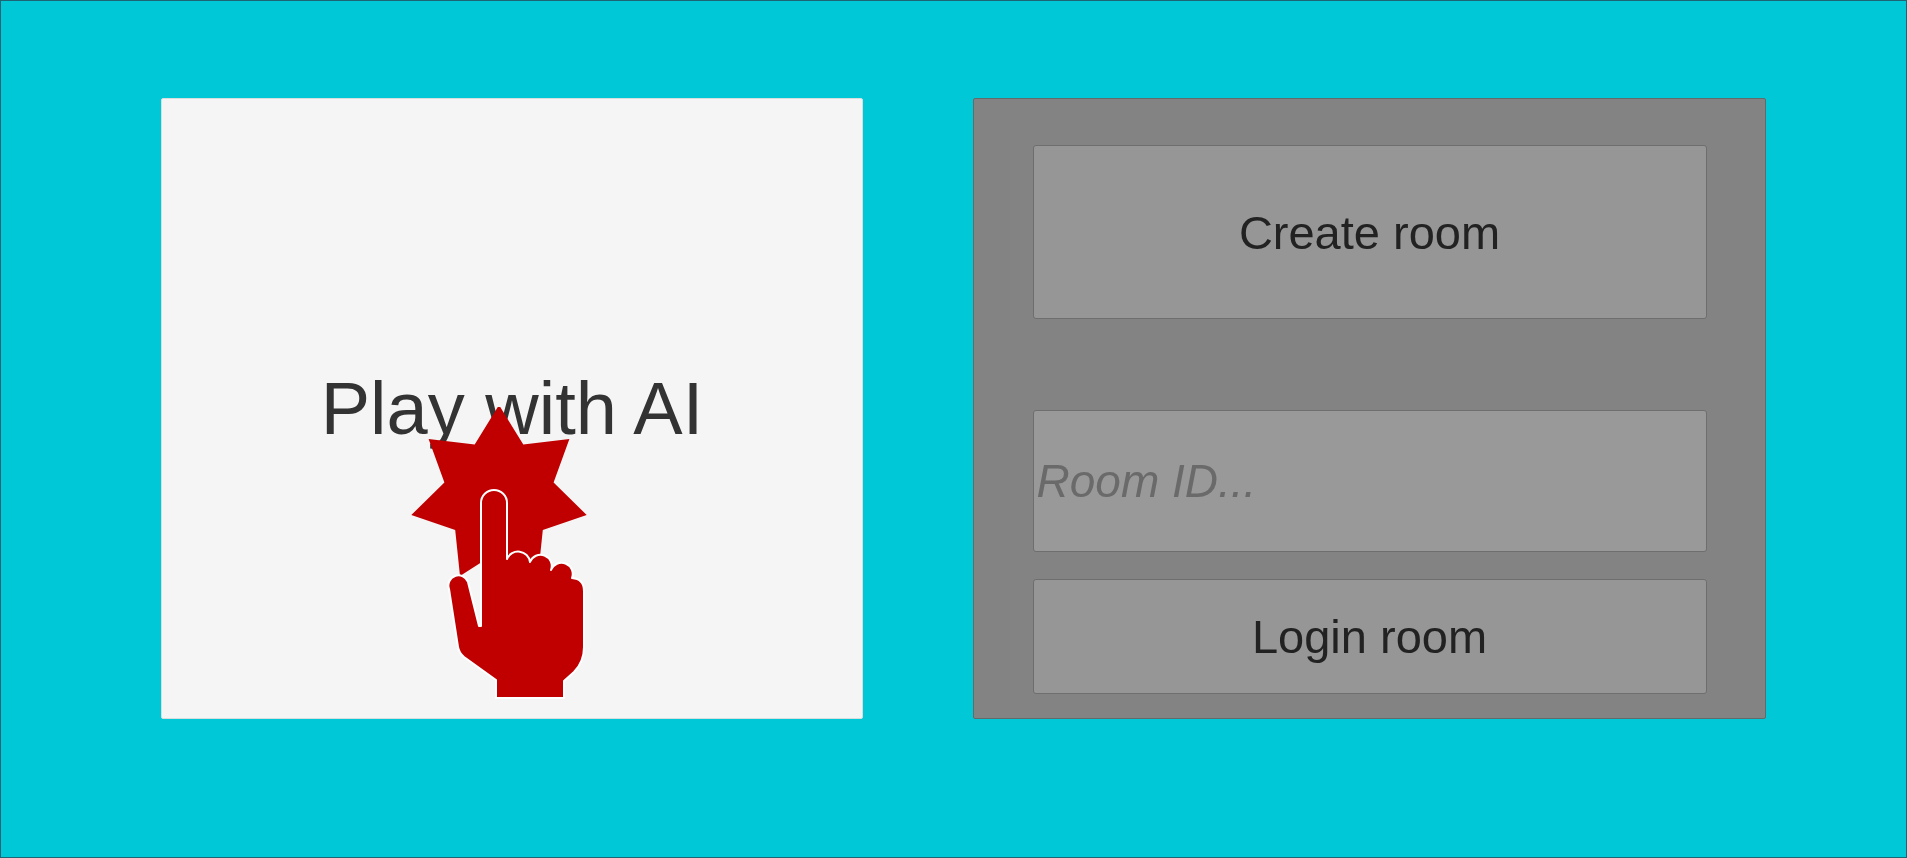 Image resolution: width=1907 pixels, height=858 pixels. Describe the element at coordinates (1369, 232) in the screenshot. I see `create-room-button: Create room` at that location.